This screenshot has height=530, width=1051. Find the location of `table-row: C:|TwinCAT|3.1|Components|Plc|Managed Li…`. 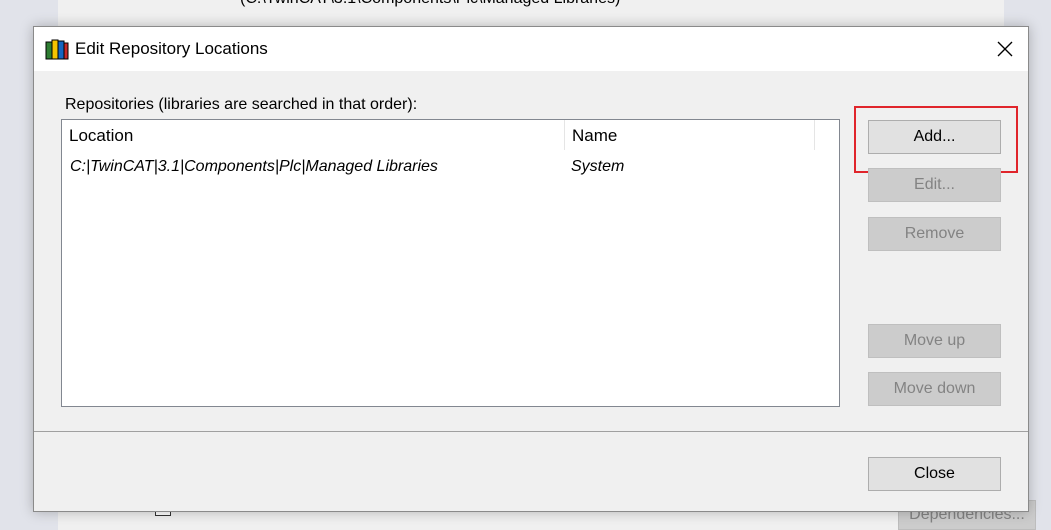

table-row: C:|TwinCAT|3.1|Components|Plc|Managed Li… is located at coordinates (450, 166).